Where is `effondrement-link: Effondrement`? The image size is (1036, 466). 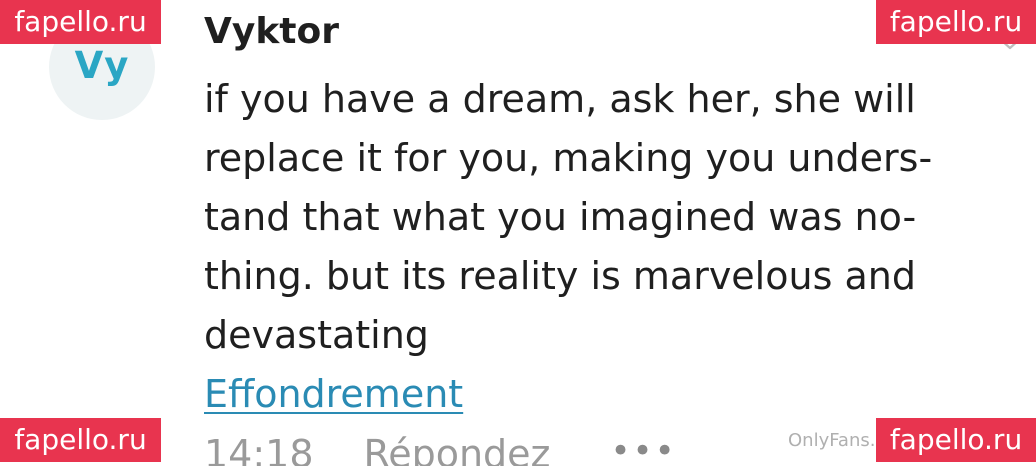 effondrement-link: Effondrement is located at coordinates (333, 394).